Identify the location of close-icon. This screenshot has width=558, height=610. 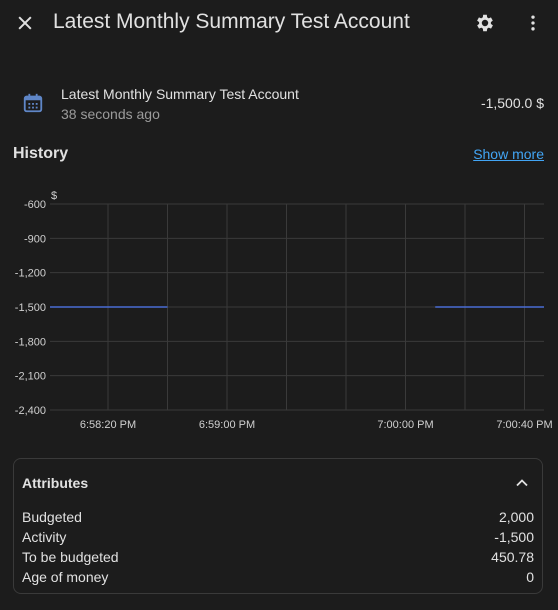
(25, 23).